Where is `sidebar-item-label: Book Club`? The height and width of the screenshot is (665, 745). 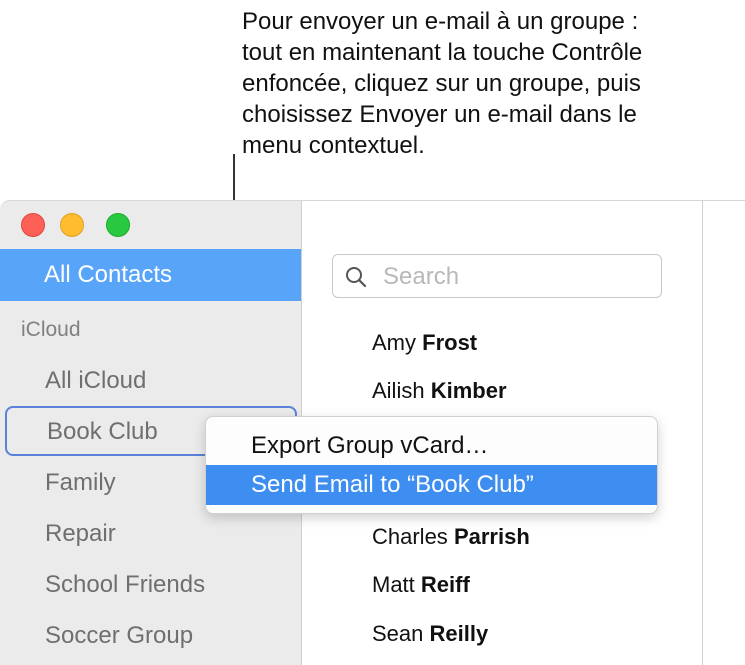
sidebar-item-label: Book Club is located at coordinates (102, 431).